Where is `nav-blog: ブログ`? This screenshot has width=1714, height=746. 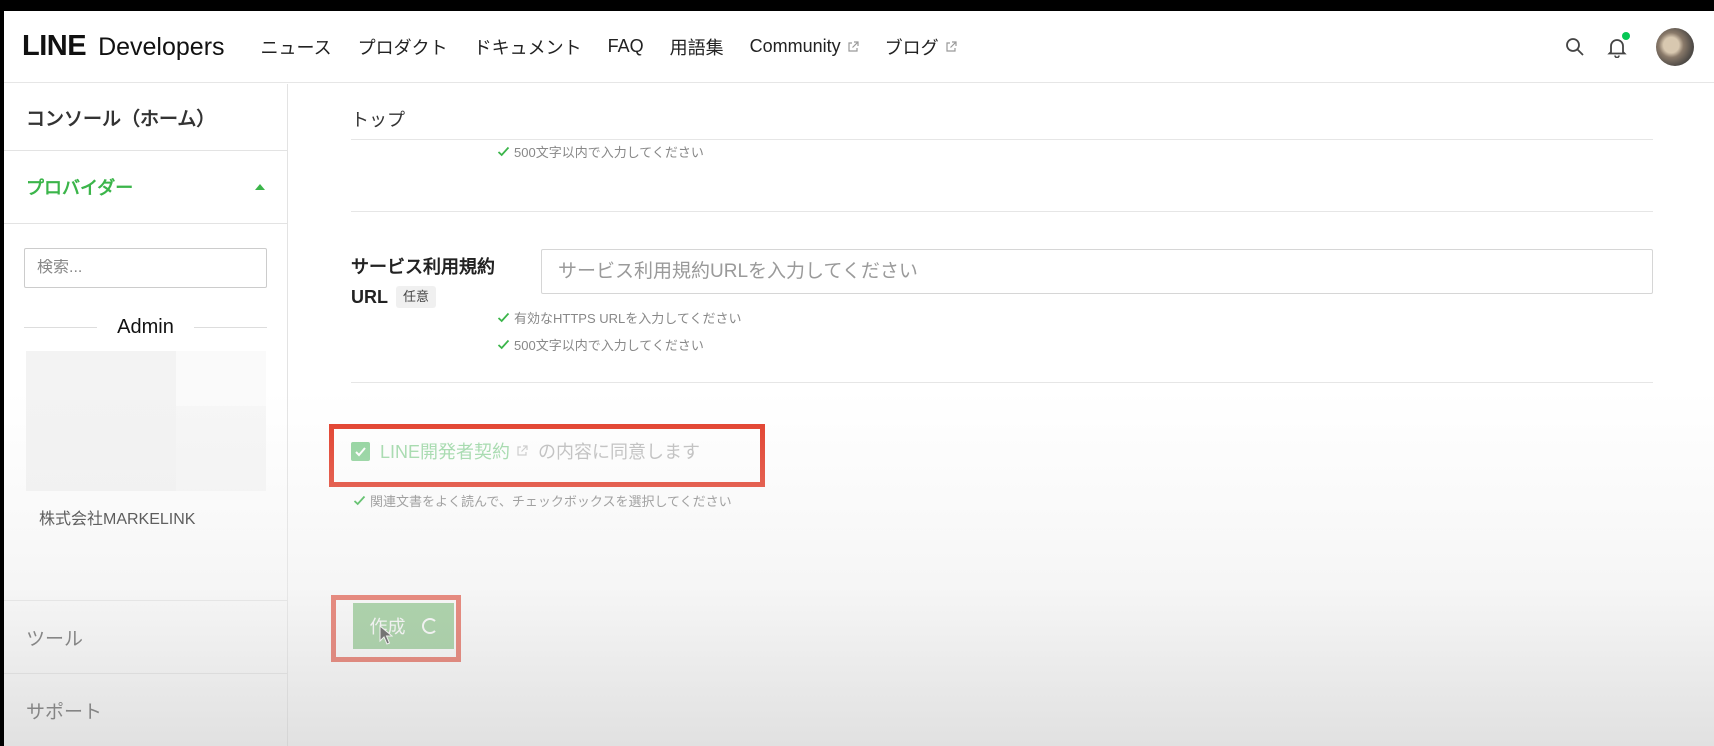
nav-blog: ブログ is located at coordinates (921, 47).